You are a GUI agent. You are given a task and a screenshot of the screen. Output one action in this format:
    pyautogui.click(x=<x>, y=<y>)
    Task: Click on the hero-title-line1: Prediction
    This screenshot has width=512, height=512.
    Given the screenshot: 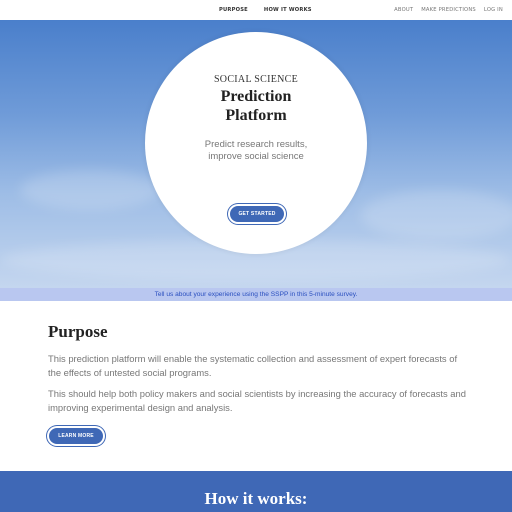 What is the action you would take?
    pyautogui.click(x=256, y=96)
    